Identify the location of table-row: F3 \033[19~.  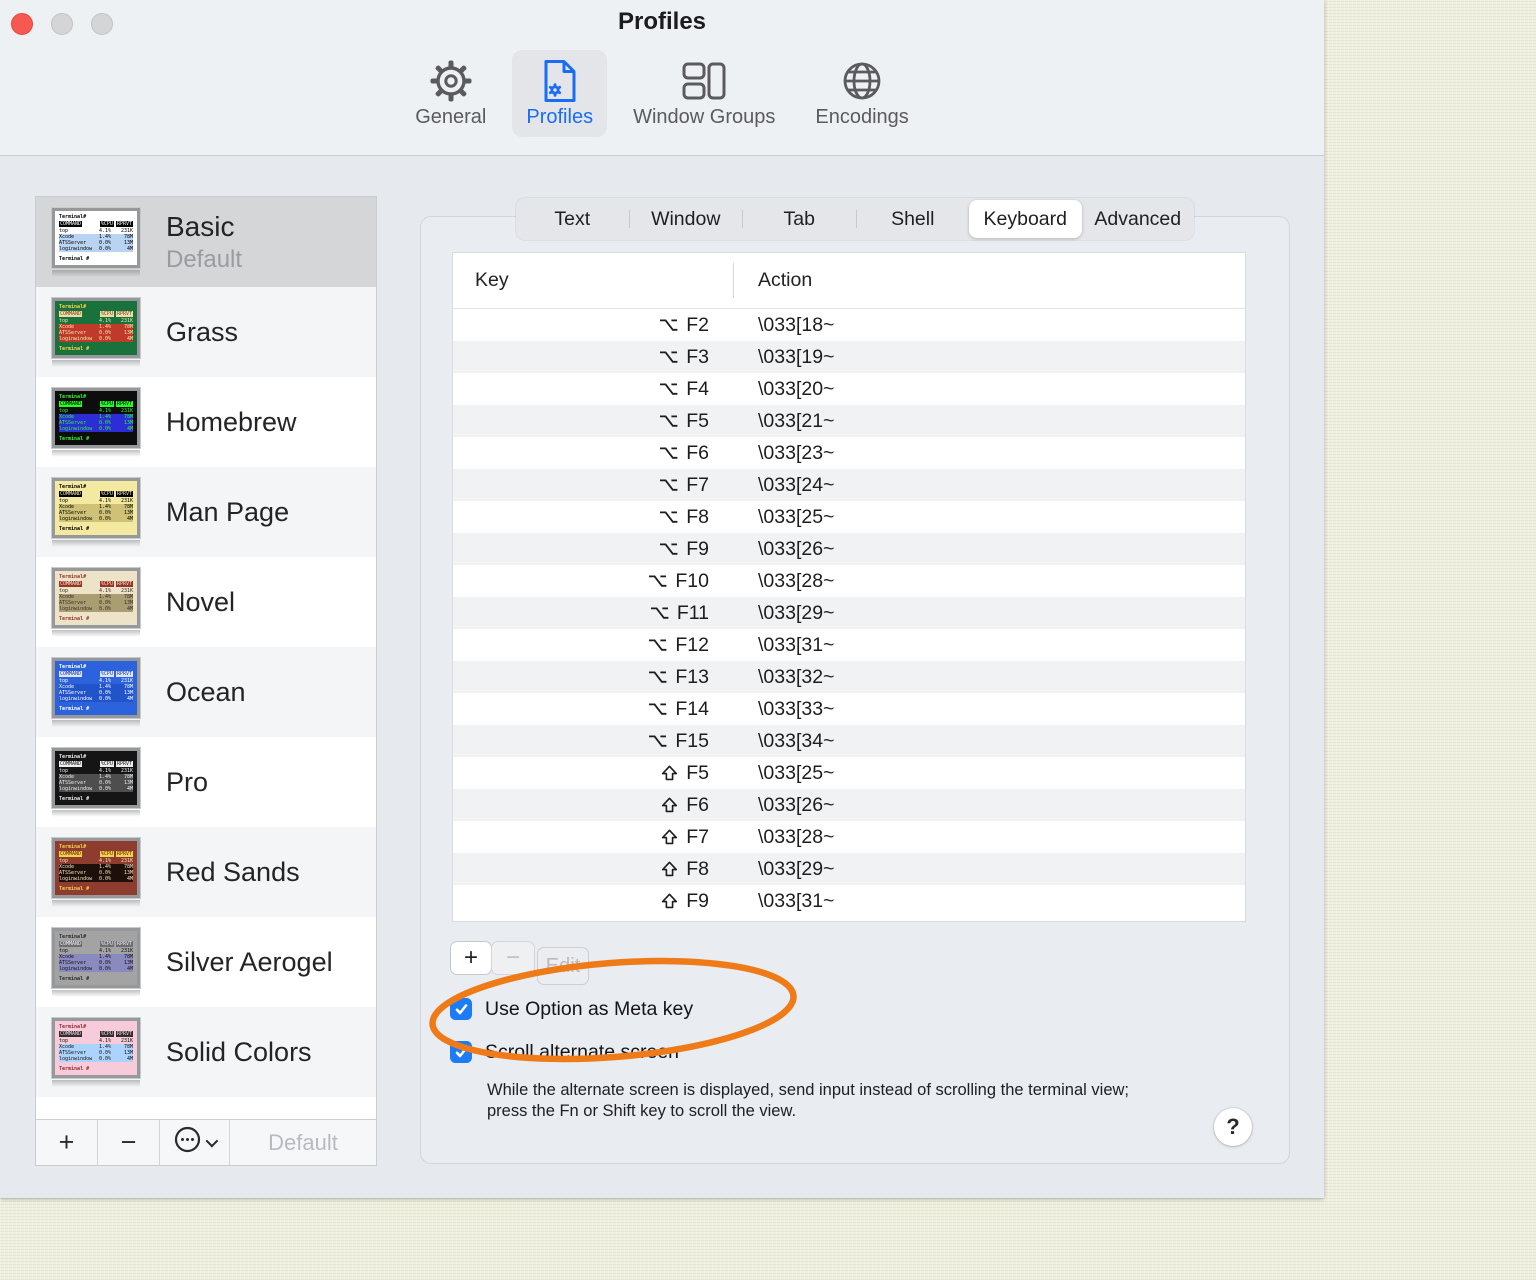
(849, 357).